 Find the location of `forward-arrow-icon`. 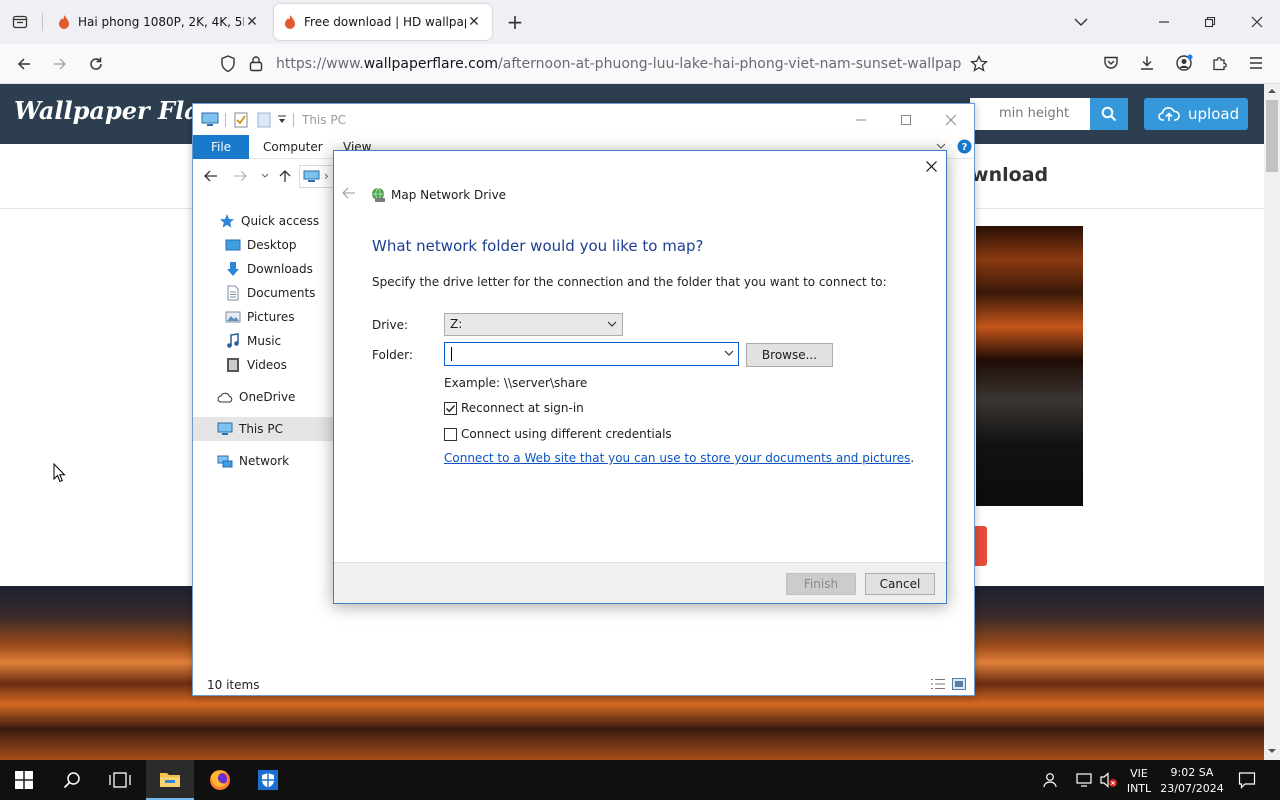

forward-arrow-icon is located at coordinates (60, 64).